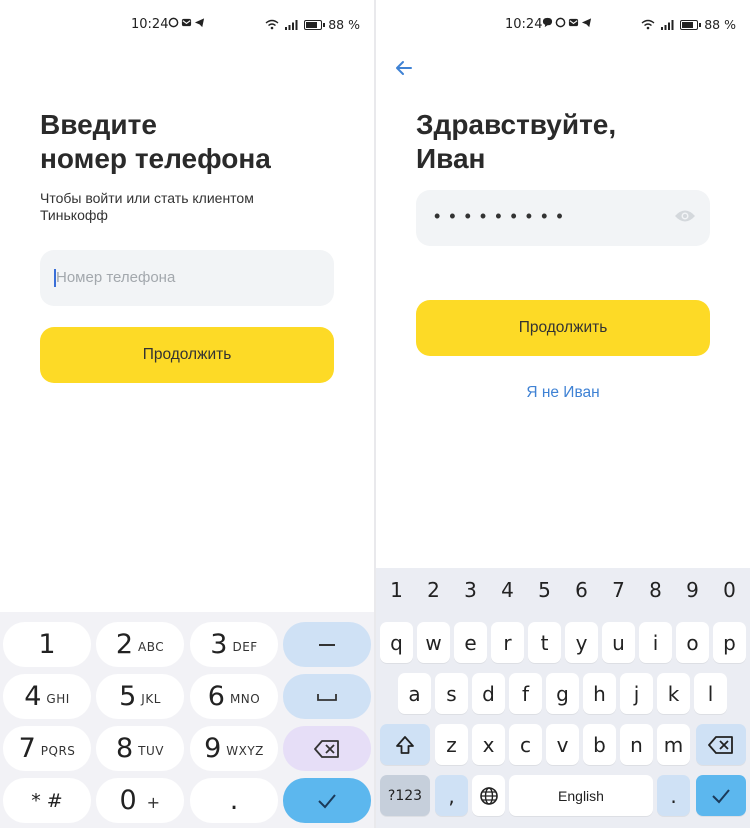 The image size is (750, 828). Describe the element at coordinates (673, 795) in the screenshot. I see `period-key: .` at that location.